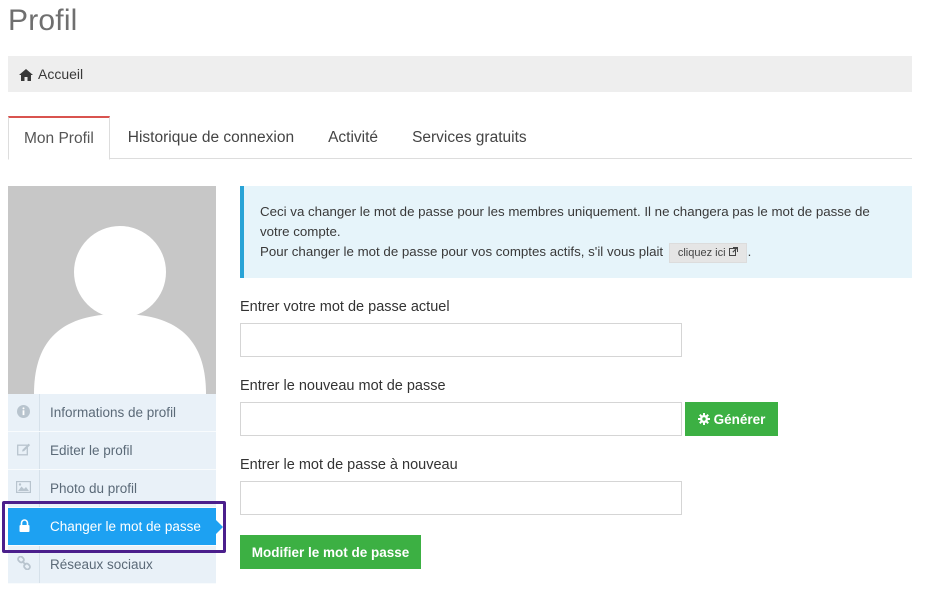 The image size is (925, 590). What do you see at coordinates (24, 488) in the screenshot?
I see `picture-icon` at bounding box center [24, 488].